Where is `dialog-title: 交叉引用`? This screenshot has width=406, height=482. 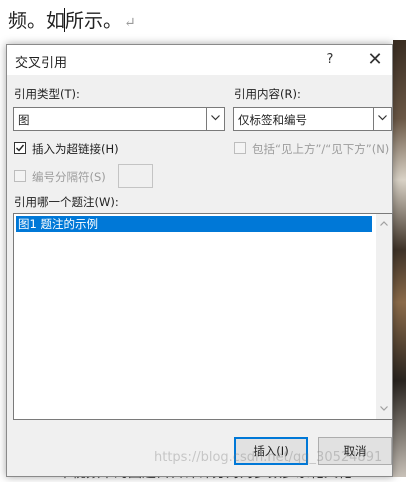 dialog-title: 交叉引用 is located at coordinates (41, 63).